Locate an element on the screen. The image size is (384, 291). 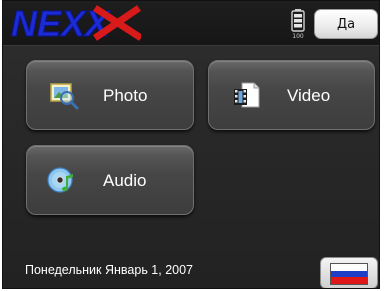
battery-icon: 100 is located at coordinates (298, 24).